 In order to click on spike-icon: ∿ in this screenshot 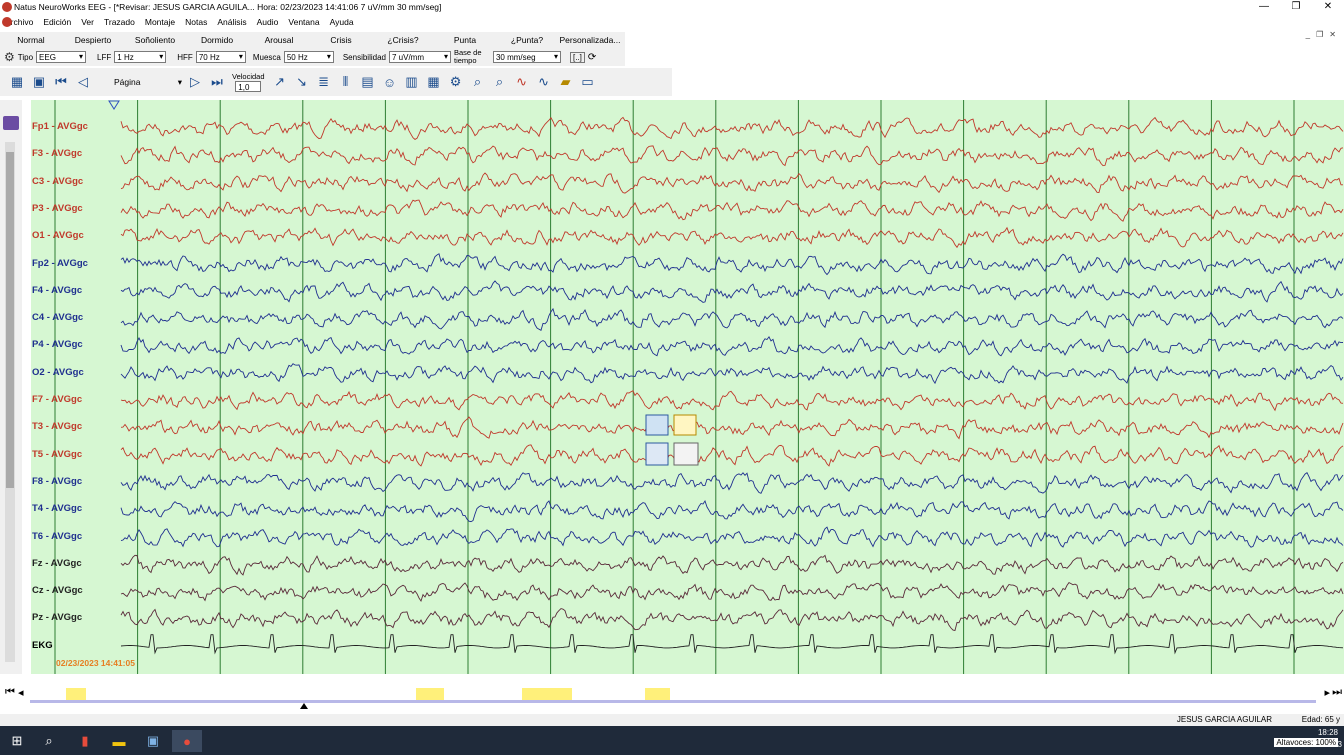, I will do `click(522, 82)`.